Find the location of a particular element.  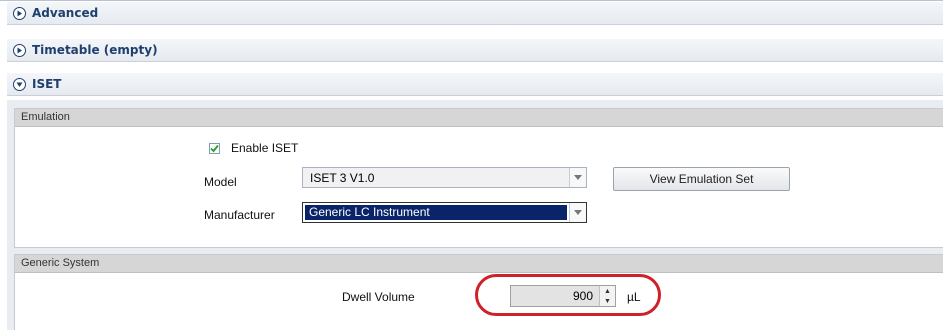

accordion-iset: ISET is located at coordinates (475, 84).